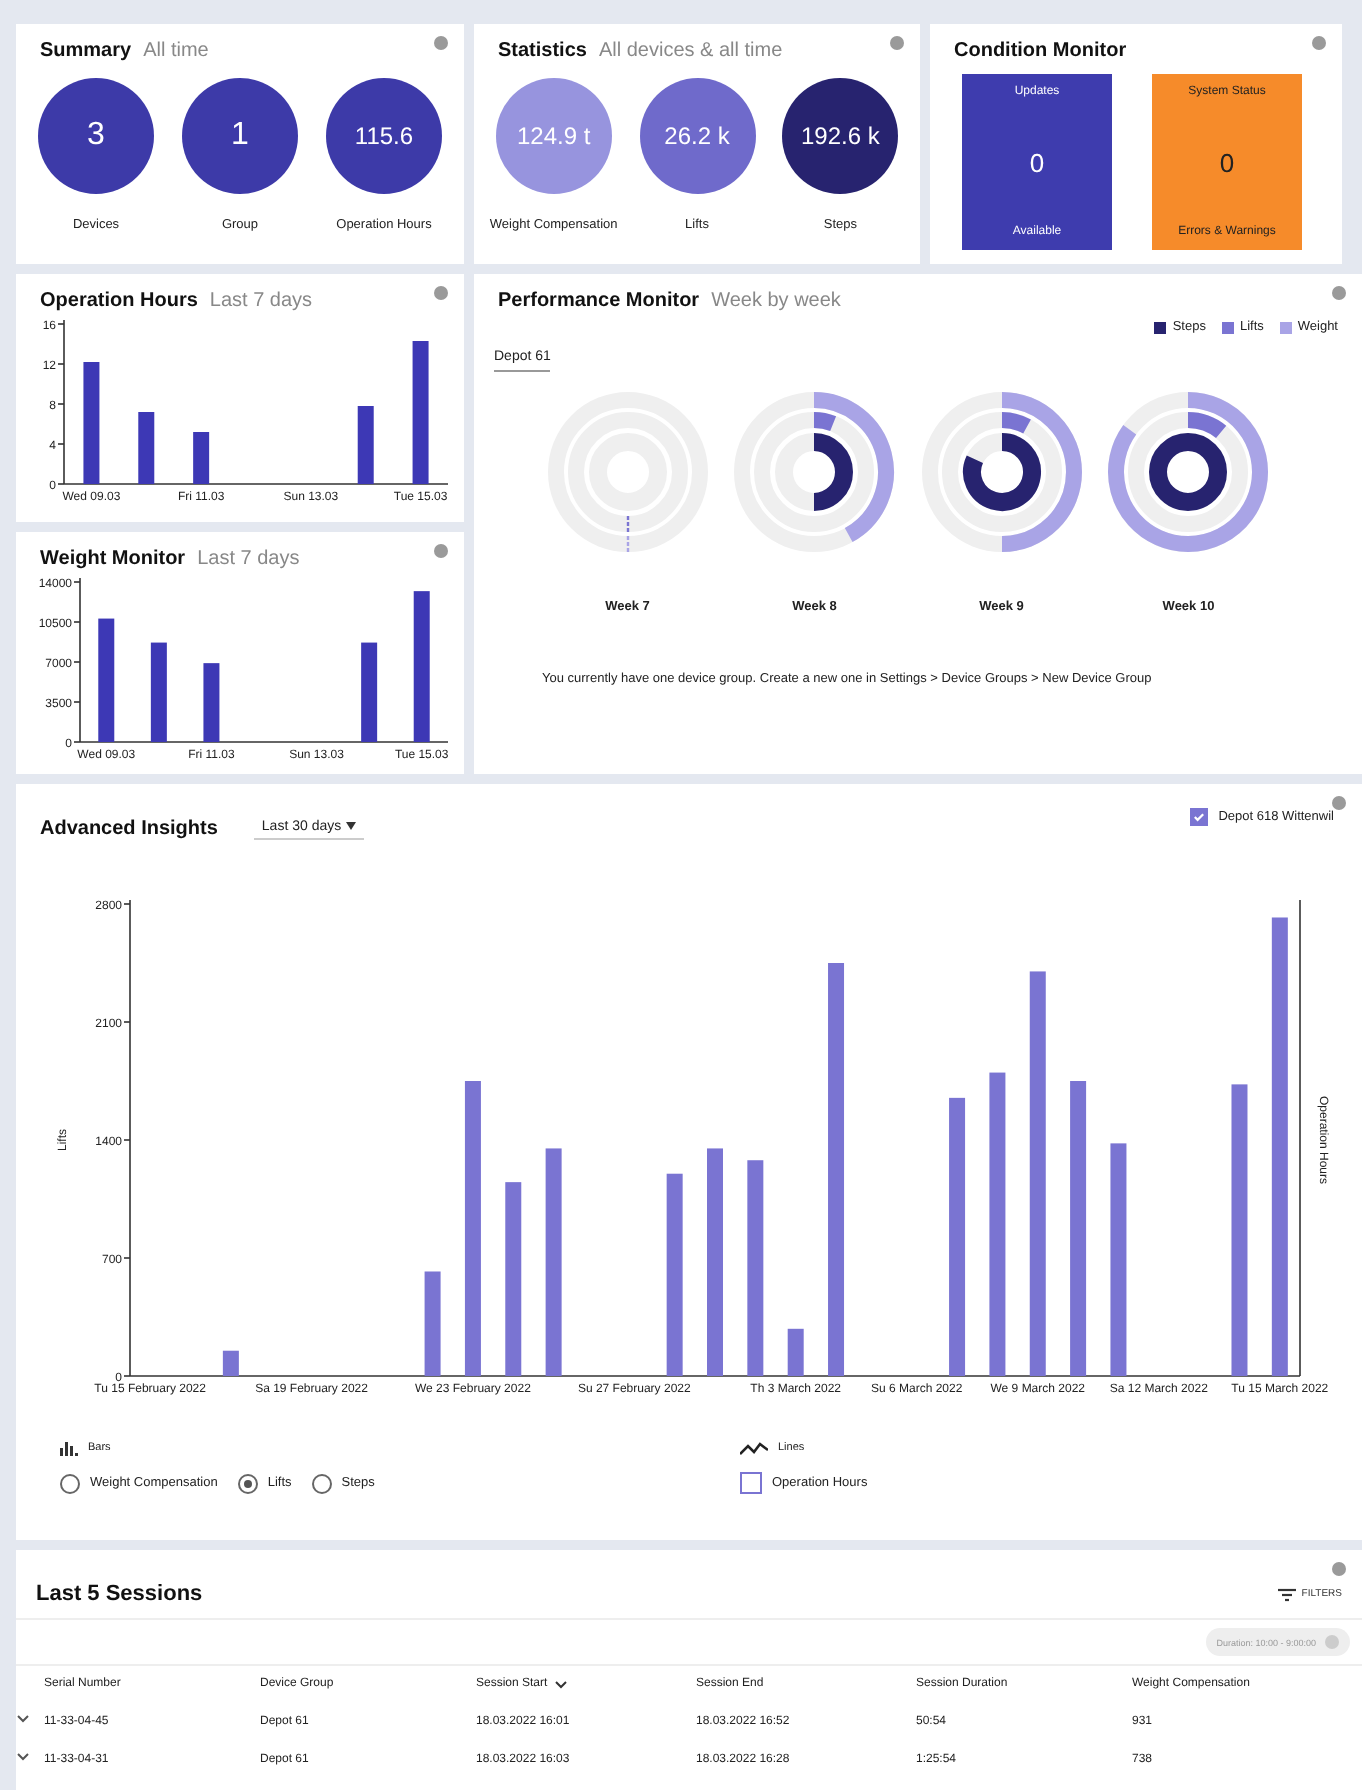 Image resolution: width=1362 pixels, height=1790 pixels. What do you see at coordinates (1199, 817) in the screenshot?
I see `checkbox` at bounding box center [1199, 817].